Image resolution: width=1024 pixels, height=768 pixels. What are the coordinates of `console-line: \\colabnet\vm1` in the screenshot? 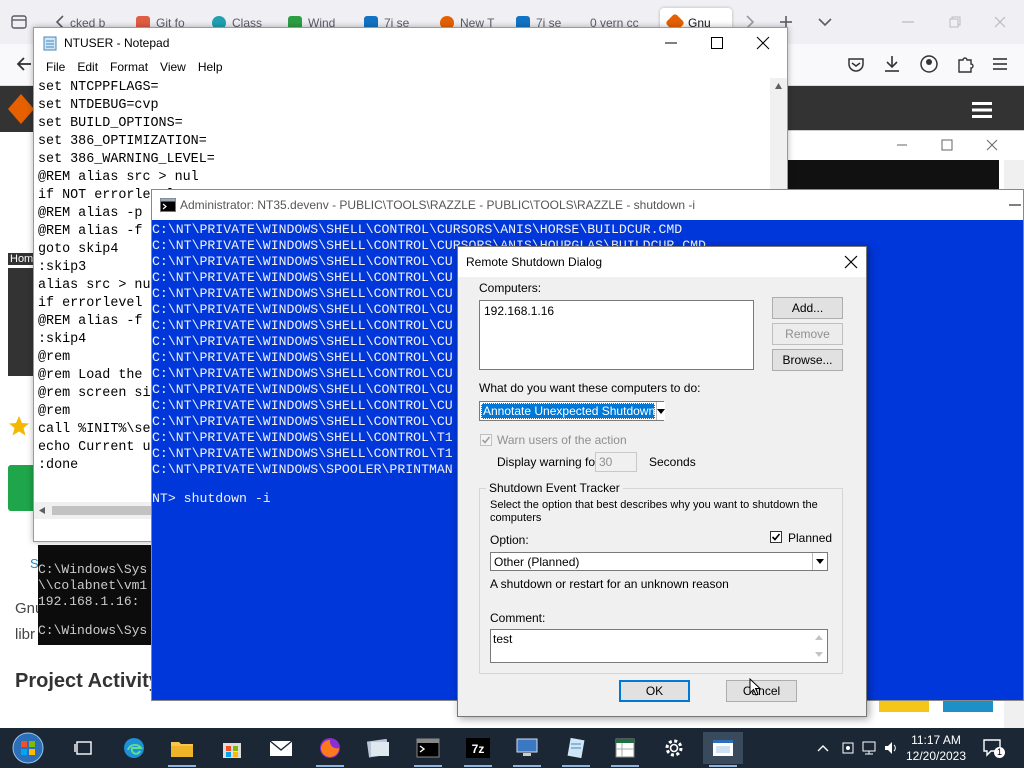 It's located at (93, 585).